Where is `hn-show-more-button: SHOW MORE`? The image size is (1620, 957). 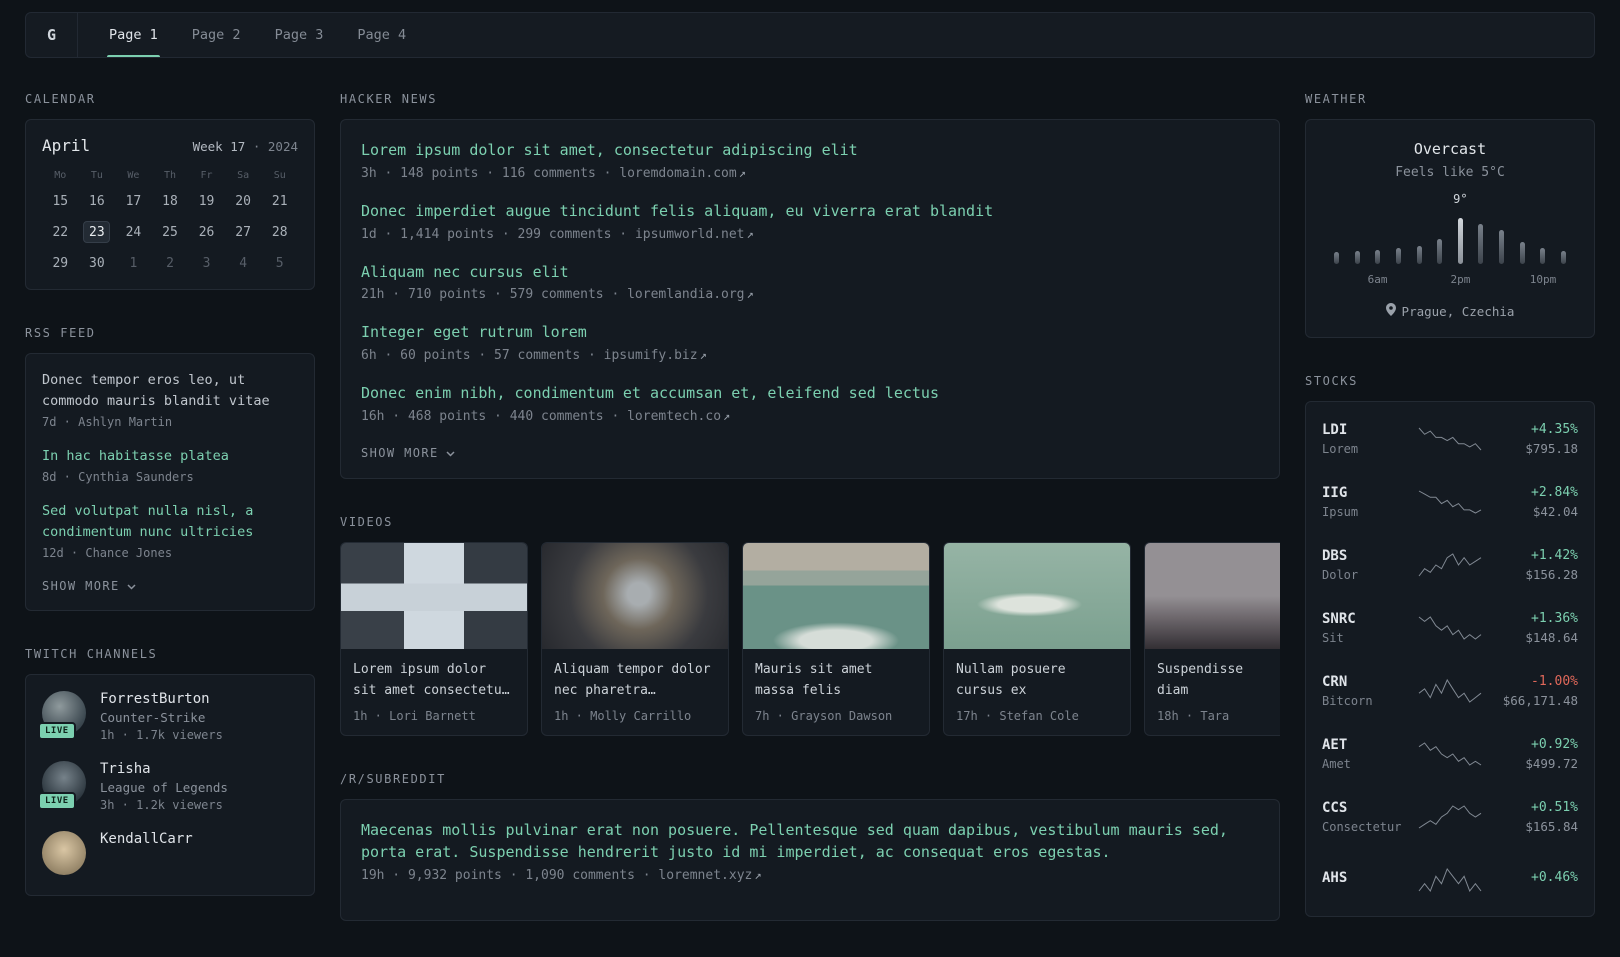 hn-show-more-button: SHOW MORE is located at coordinates (408, 453).